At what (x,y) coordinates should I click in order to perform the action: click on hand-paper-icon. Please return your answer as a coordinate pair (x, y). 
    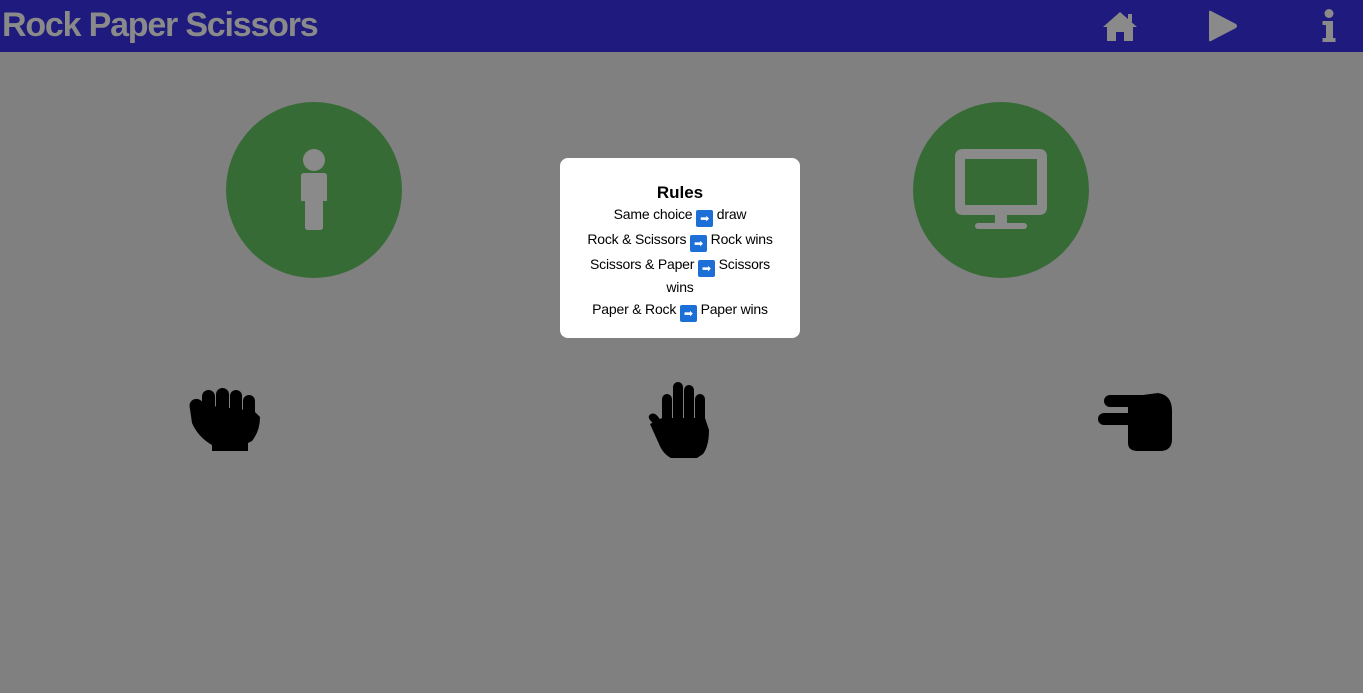
    Looking at the image, I should click on (678, 420).